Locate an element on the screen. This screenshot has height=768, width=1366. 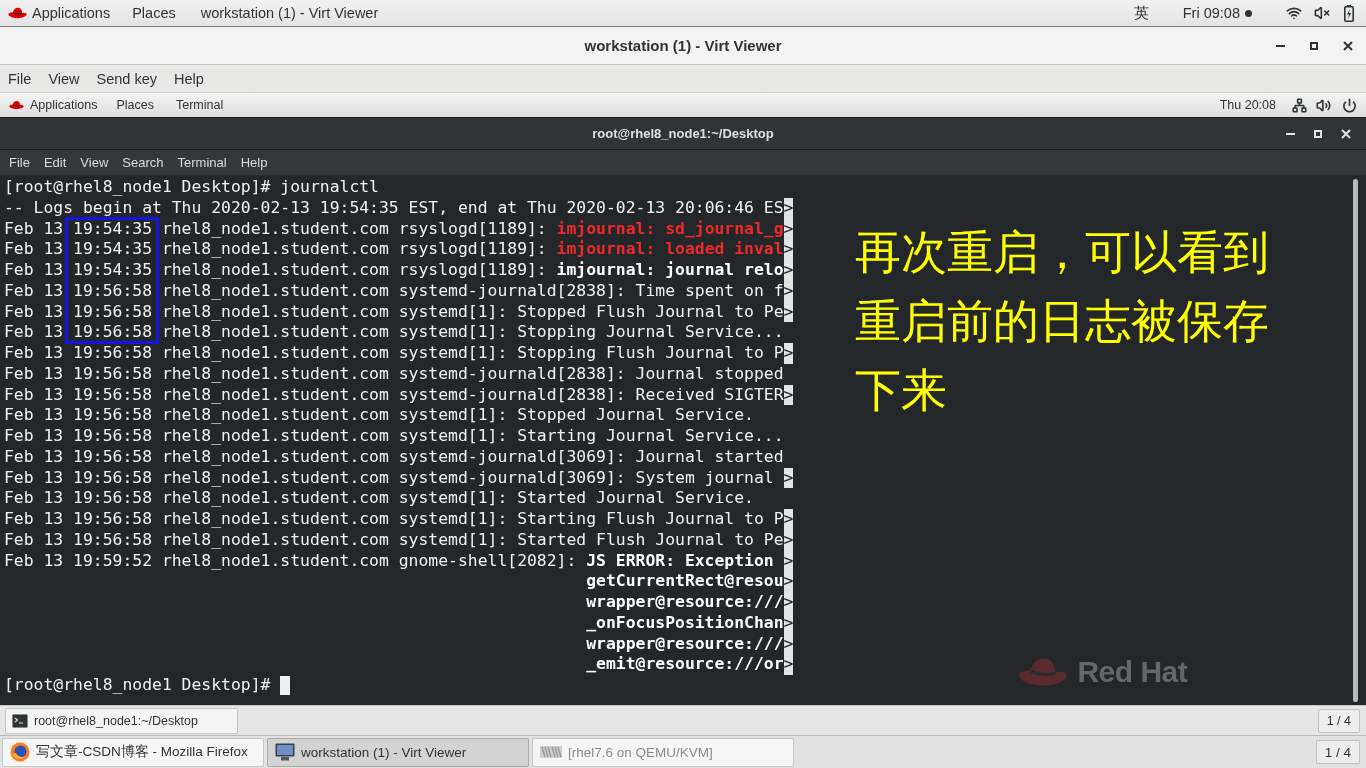
log-message: JS ERROR: Exception is located at coordinates (680, 561).